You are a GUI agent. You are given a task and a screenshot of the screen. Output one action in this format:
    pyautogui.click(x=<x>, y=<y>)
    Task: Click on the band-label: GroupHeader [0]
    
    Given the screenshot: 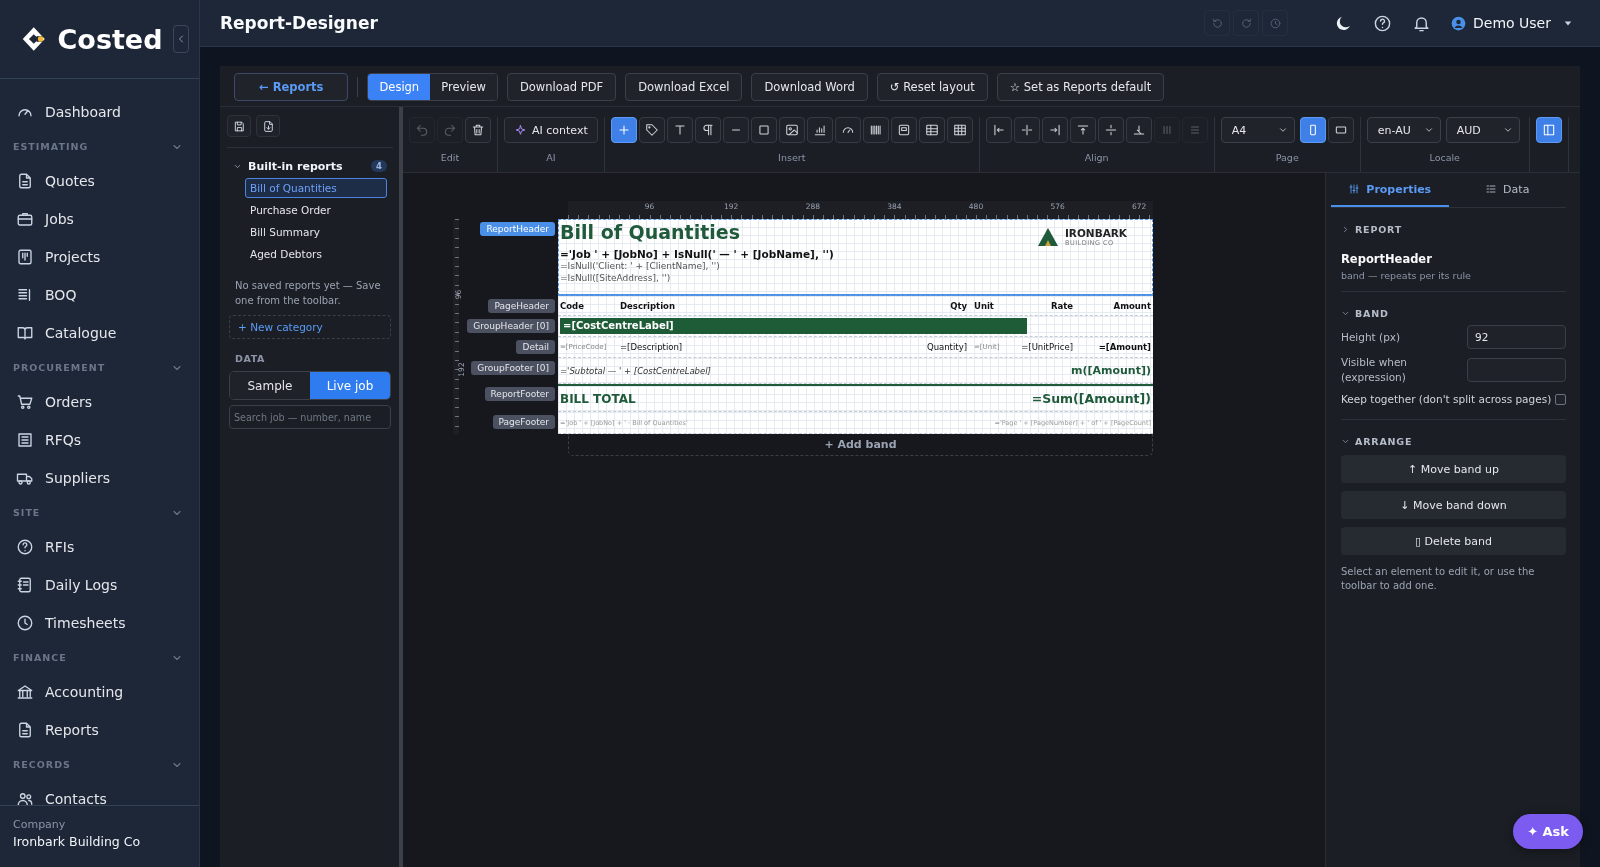 What is the action you would take?
    pyautogui.click(x=511, y=326)
    